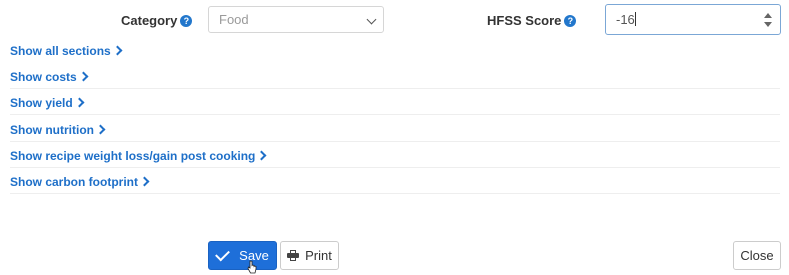 This screenshot has height=275, width=789. I want to click on save-button: Save, so click(242, 255).